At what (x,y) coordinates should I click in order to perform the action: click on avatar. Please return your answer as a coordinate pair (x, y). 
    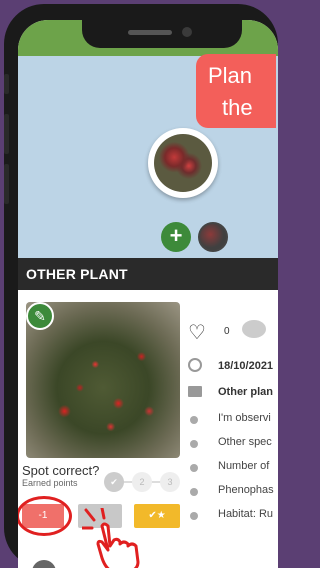
    Looking at the image, I should click on (44, 564).